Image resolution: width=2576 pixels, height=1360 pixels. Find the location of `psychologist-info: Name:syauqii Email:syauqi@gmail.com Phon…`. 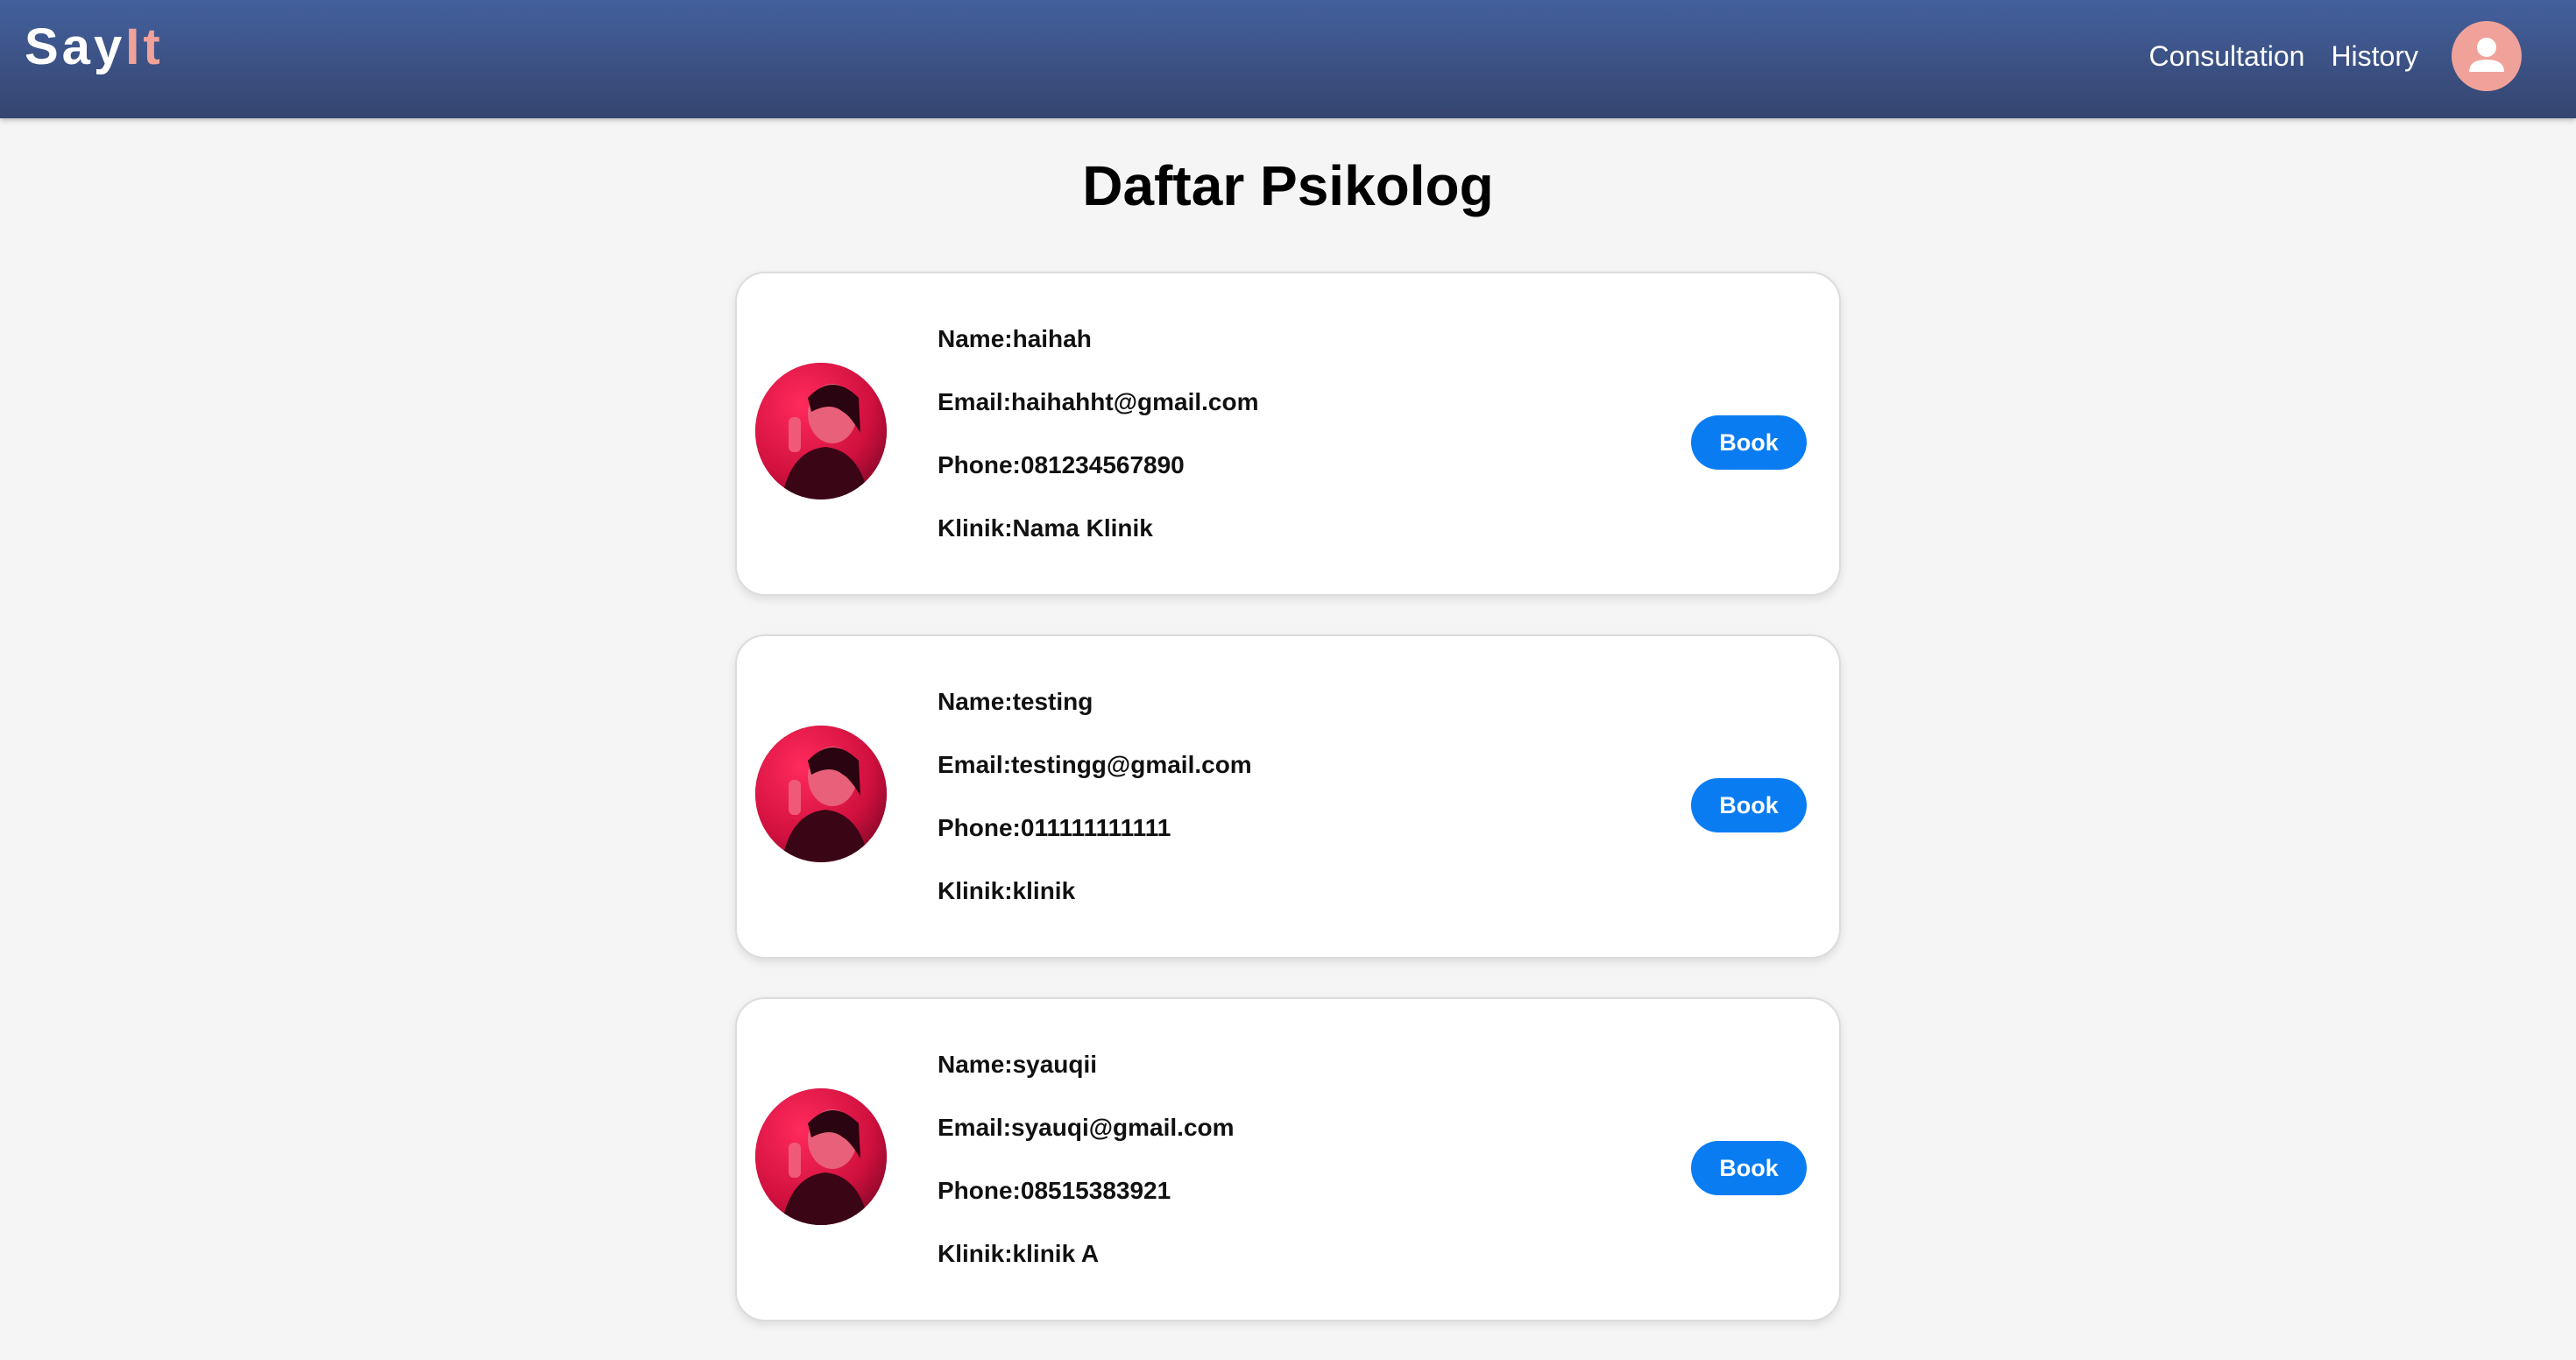

psychologist-info: Name:syauqii Email:syauqi@gmail.com Phon… is located at coordinates (1086, 1176).